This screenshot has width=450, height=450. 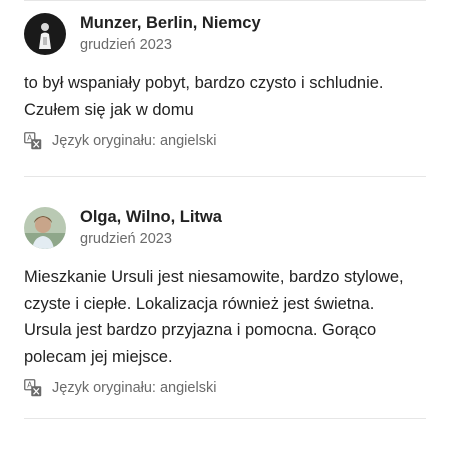 What do you see at coordinates (225, 228) in the screenshot?
I see `review-header: Olga, Wilno, Litwa grudzień 2023` at bounding box center [225, 228].